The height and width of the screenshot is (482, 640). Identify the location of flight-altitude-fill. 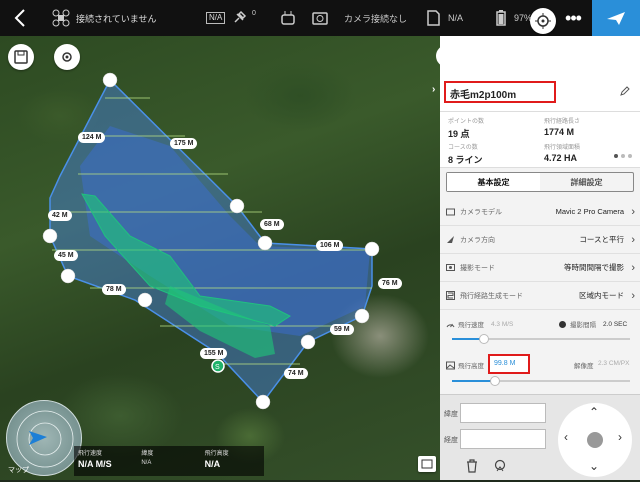
(473, 381).